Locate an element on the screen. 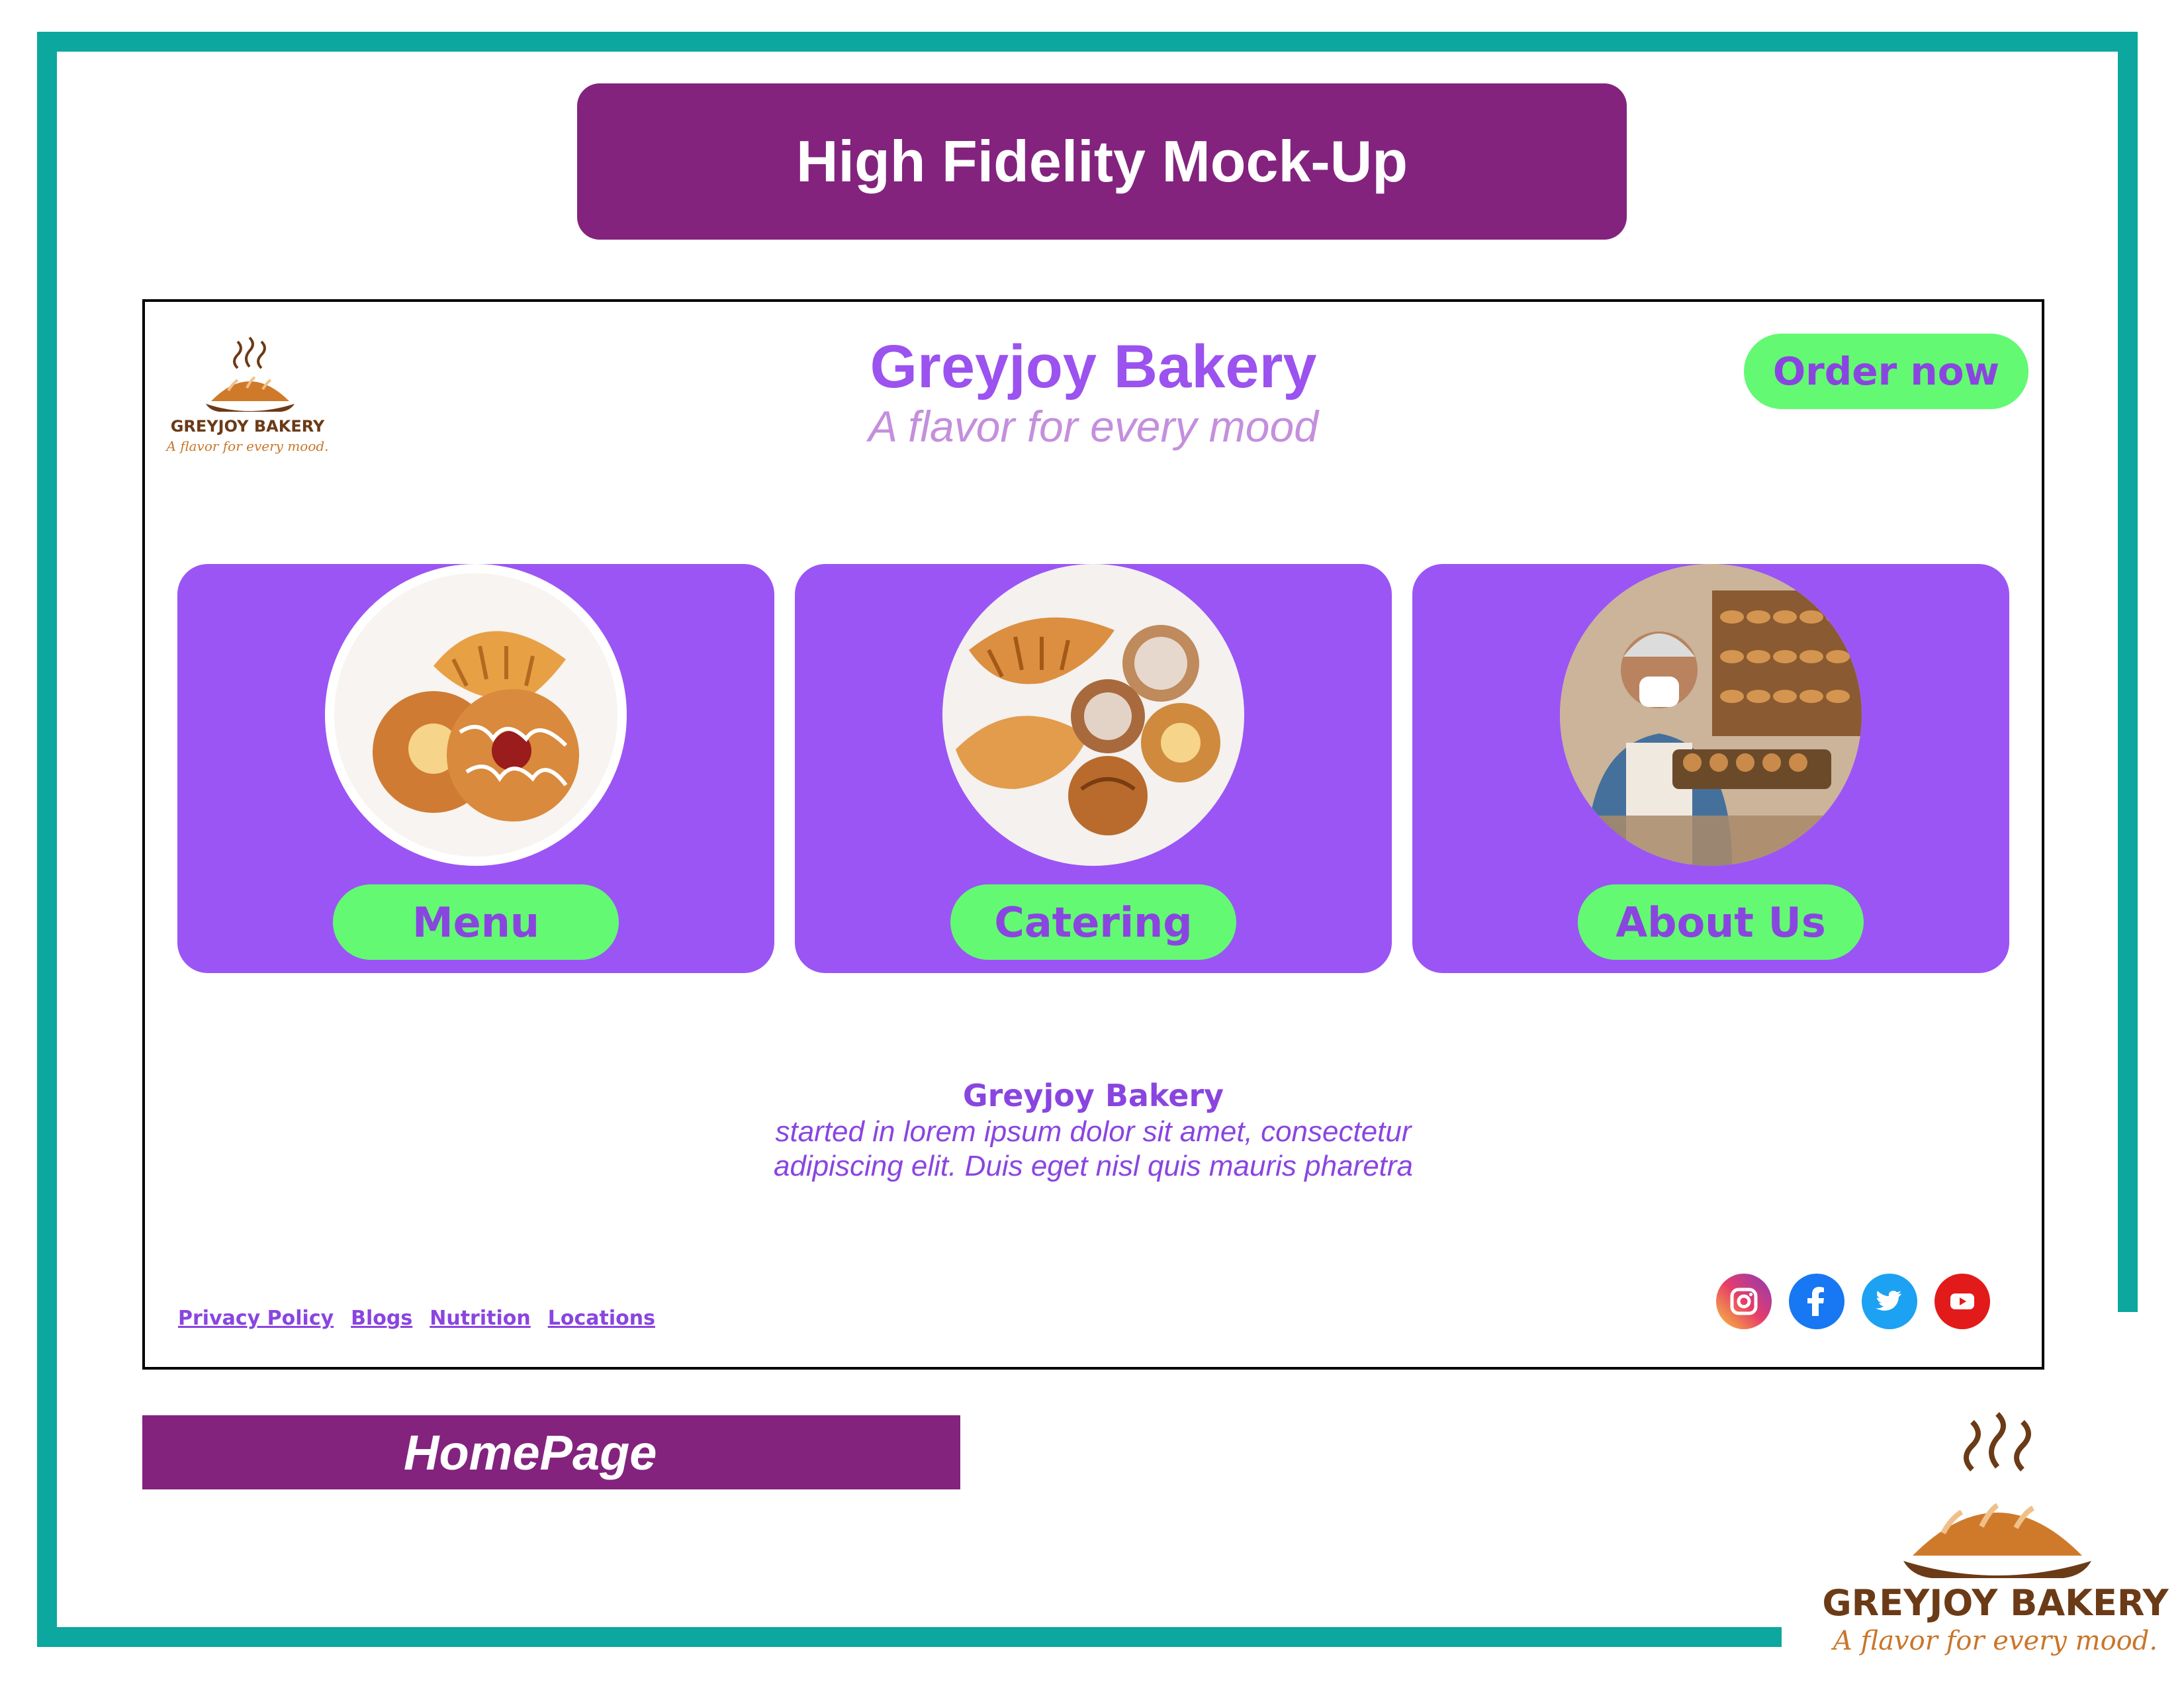 The image size is (2184, 1688). about-us-button: About Us is located at coordinates (1721, 922).